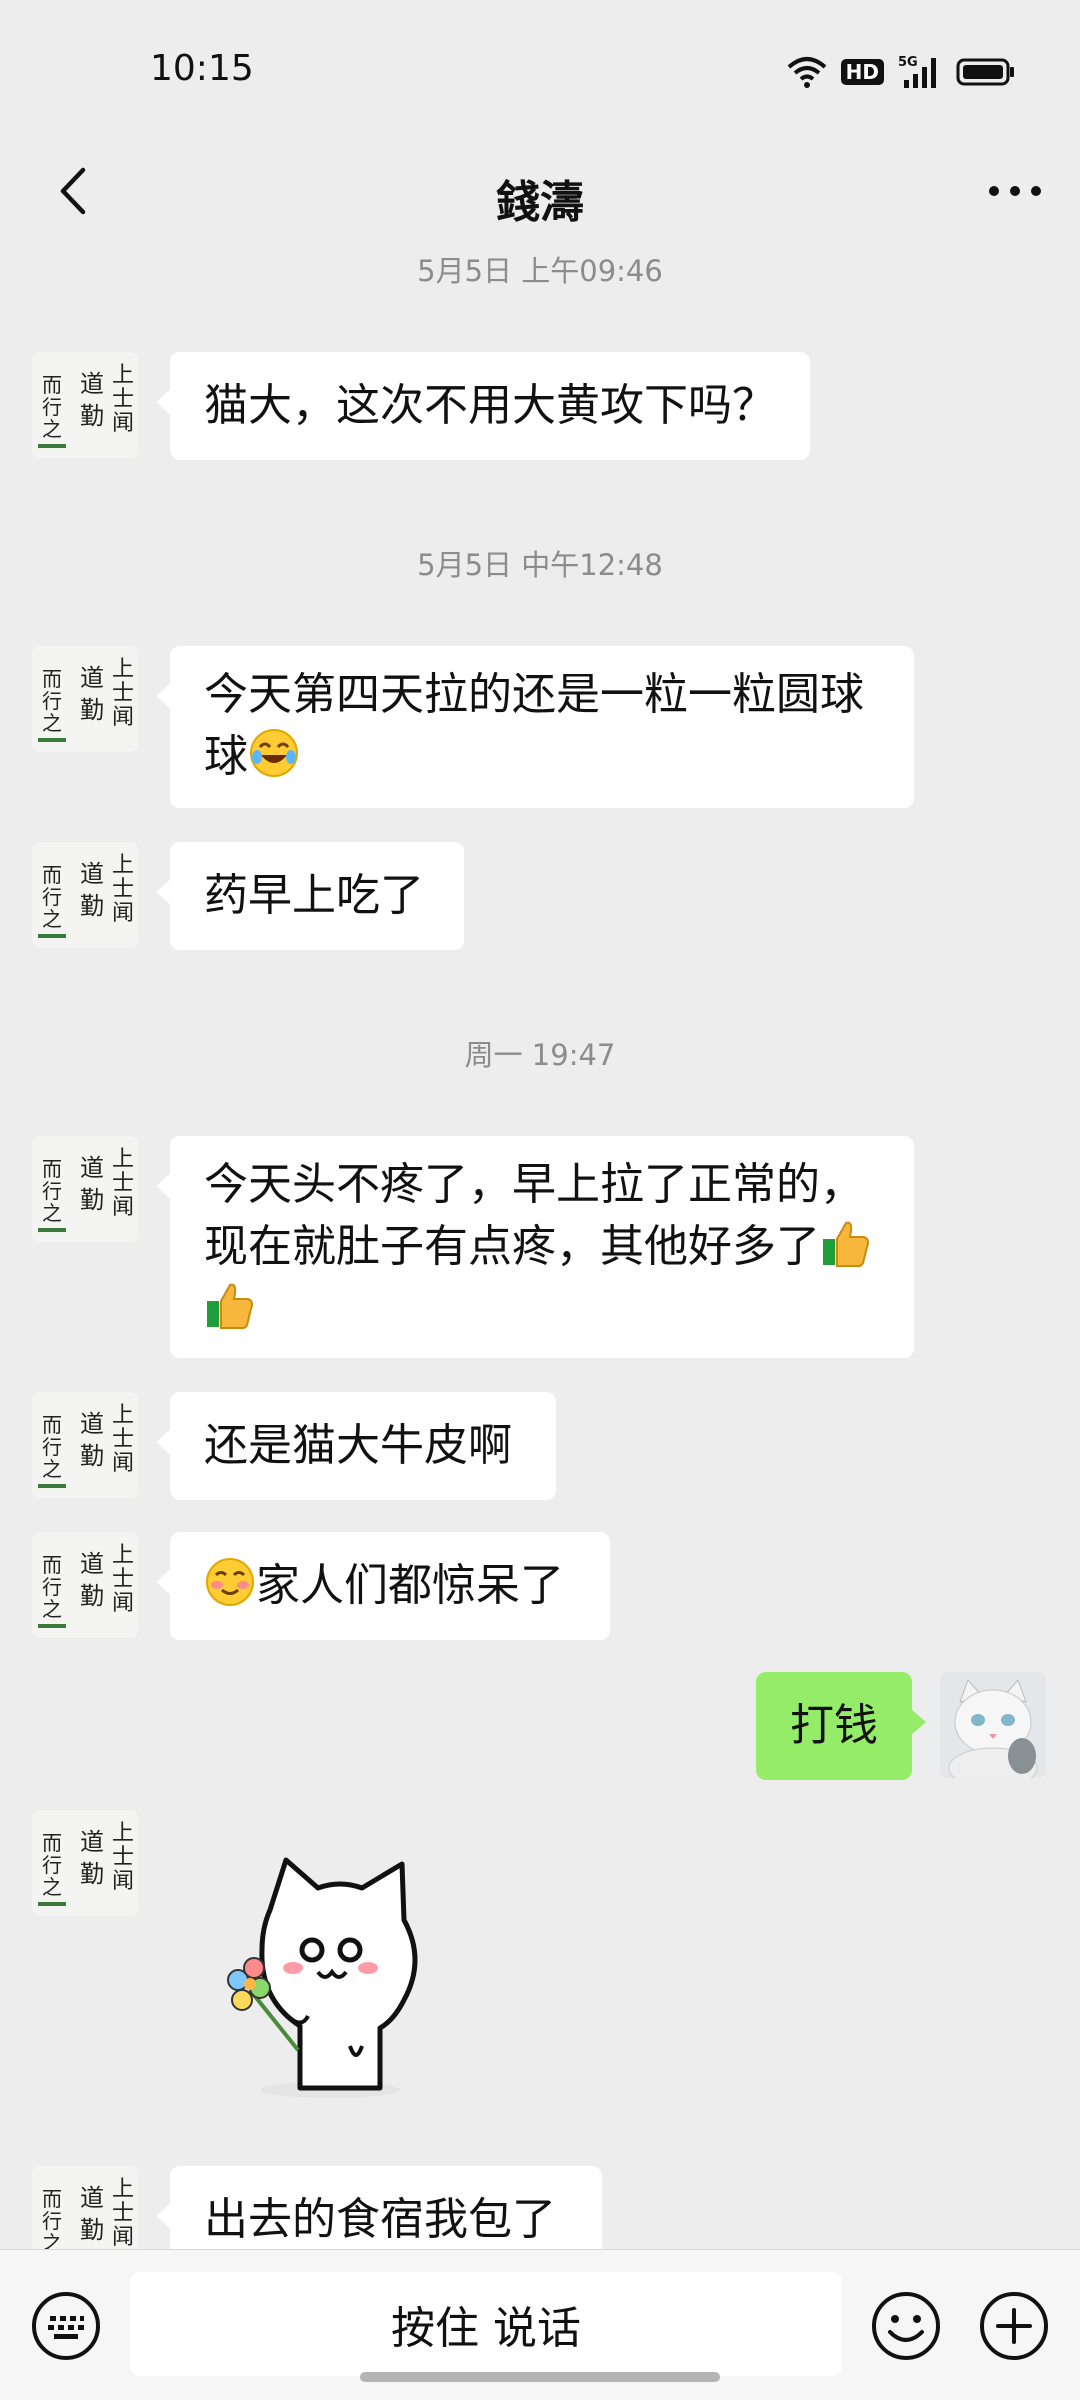 This screenshot has width=1080, height=2400. What do you see at coordinates (320, 1975) in the screenshot?
I see `cat-with-flower-sticker` at bounding box center [320, 1975].